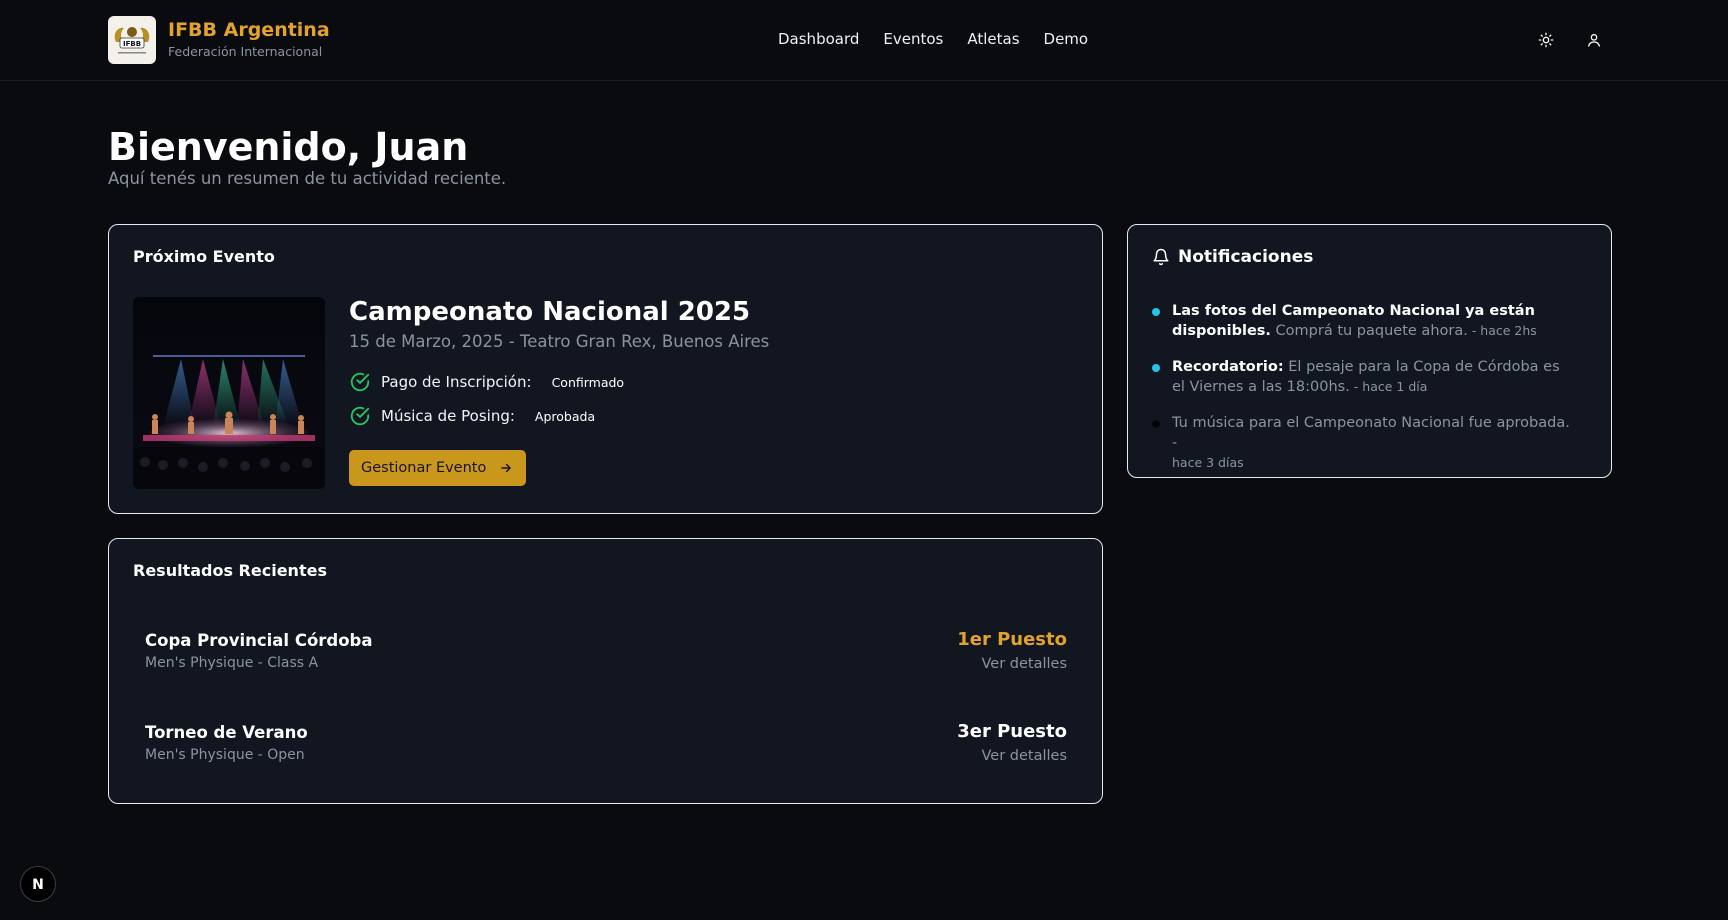 This screenshot has width=1728, height=920. What do you see at coordinates (818, 39) in the screenshot?
I see `nav-dashboard: Dashboard` at bounding box center [818, 39].